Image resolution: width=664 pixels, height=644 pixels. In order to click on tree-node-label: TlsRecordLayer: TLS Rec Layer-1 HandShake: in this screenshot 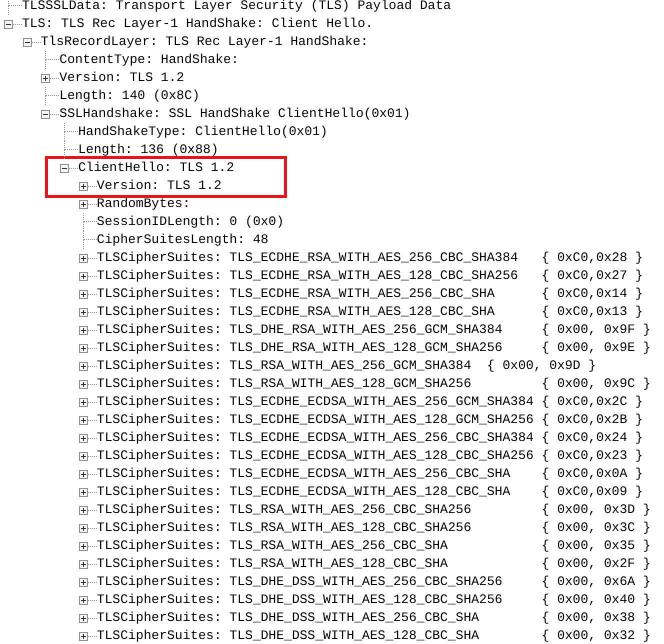, I will do `click(204, 42)`.